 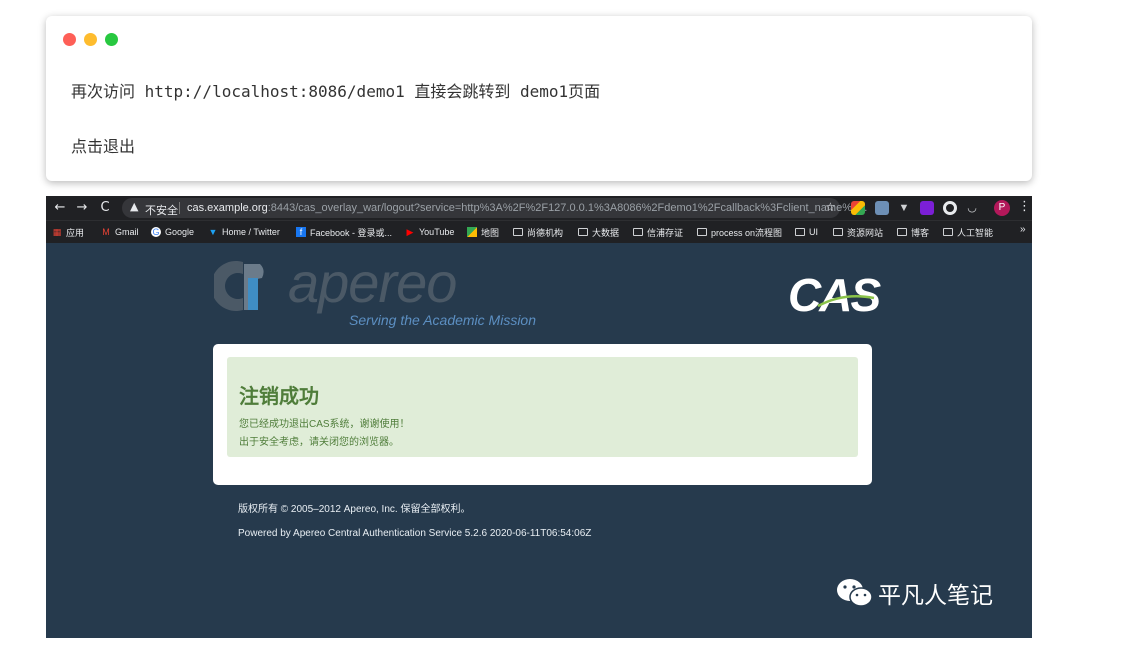 What do you see at coordinates (82, 208) in the screenshot?
I see `forward-button: →` at bounding box center [82, 208].